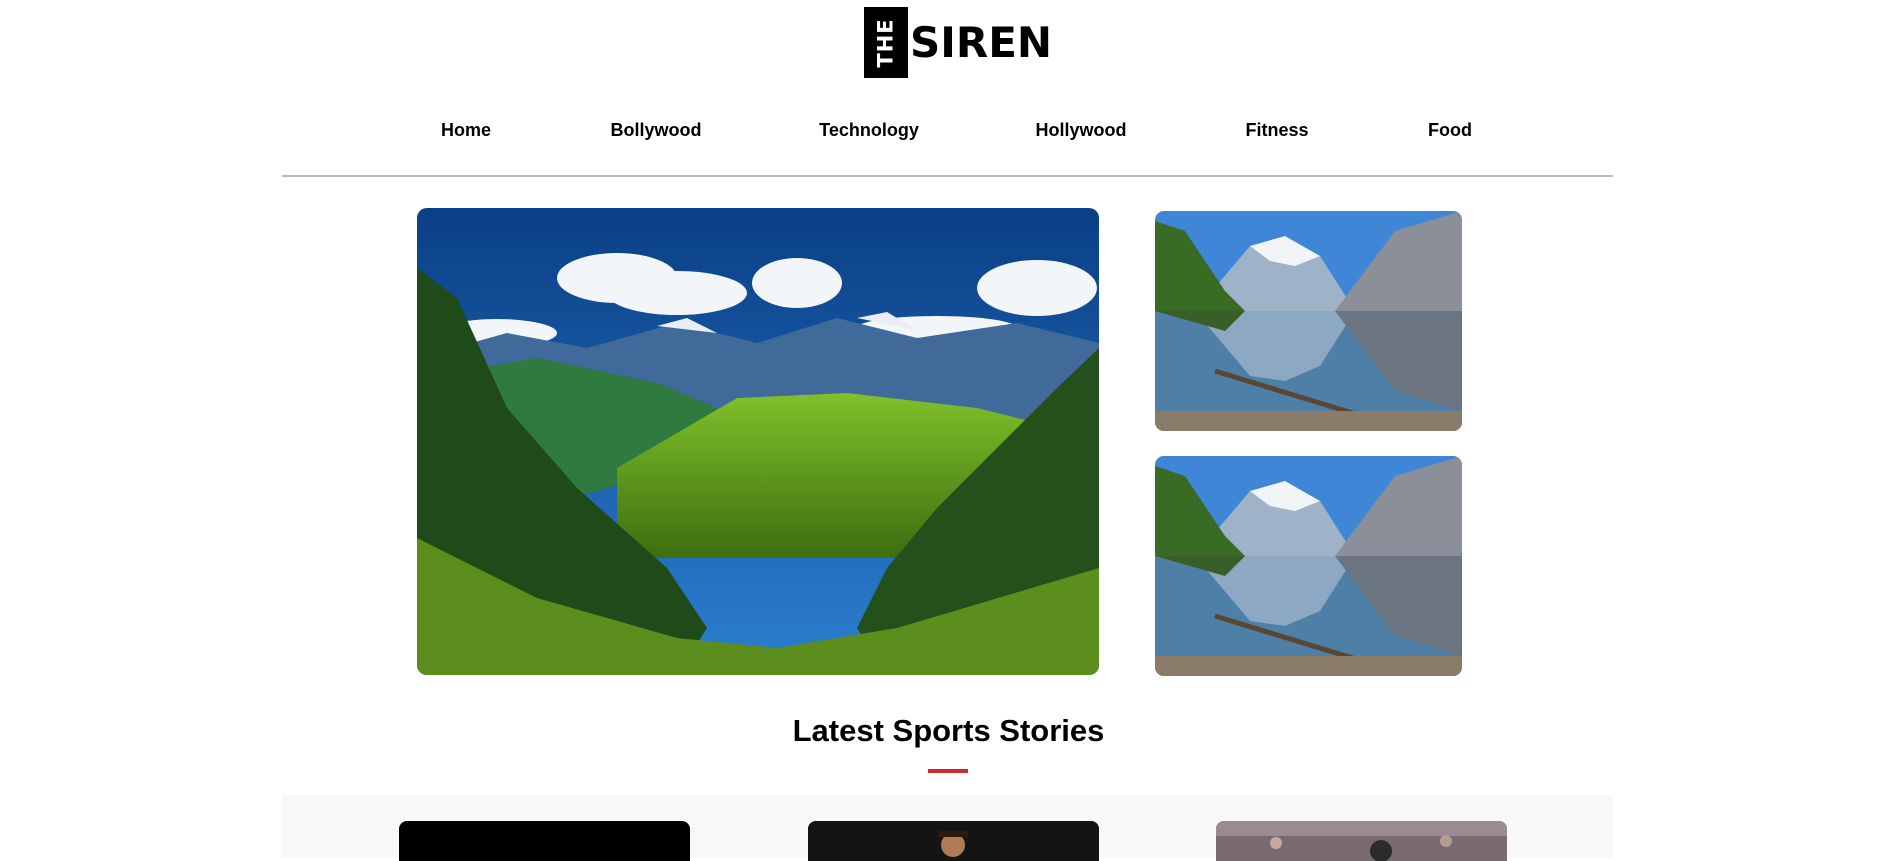 The height and width of the screenshot is (861, 1897). Describe the element at coordinates (1081, 130) in the screenshot. I see `nav-item-hollywood: Hollywood` at that location.